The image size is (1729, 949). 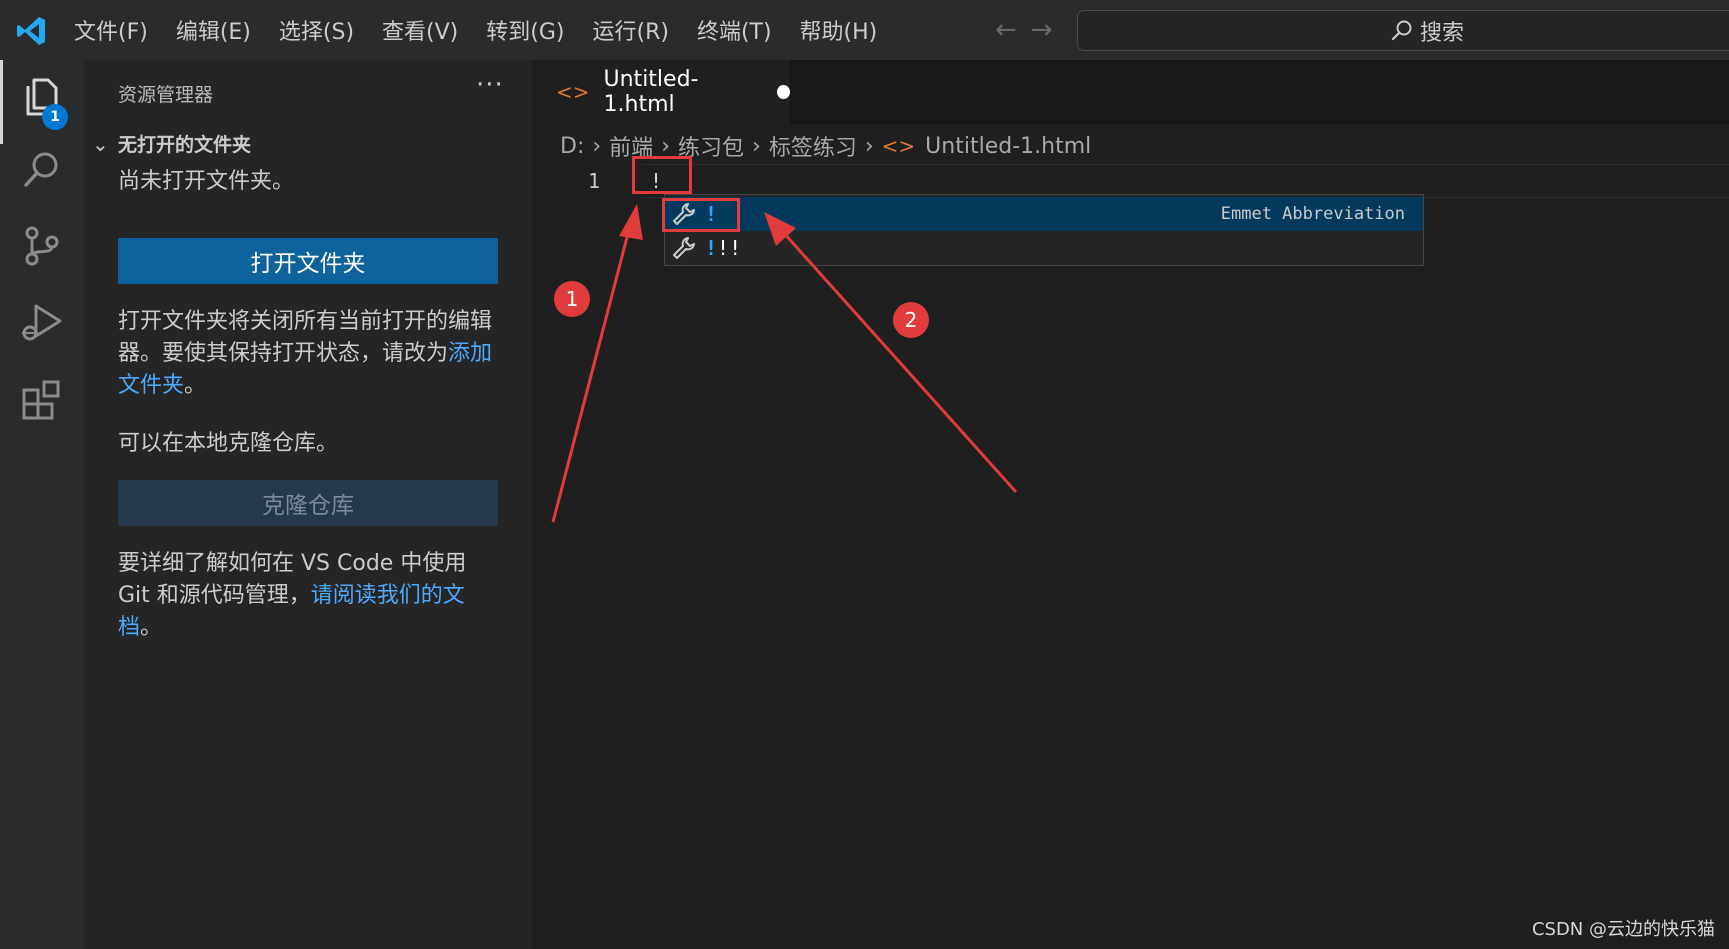 What do you see at coordinates (228, 443) in the screenshot?
I see `clone-text: 可以在本地克隆仓库。` at bounding box center [228, 443].